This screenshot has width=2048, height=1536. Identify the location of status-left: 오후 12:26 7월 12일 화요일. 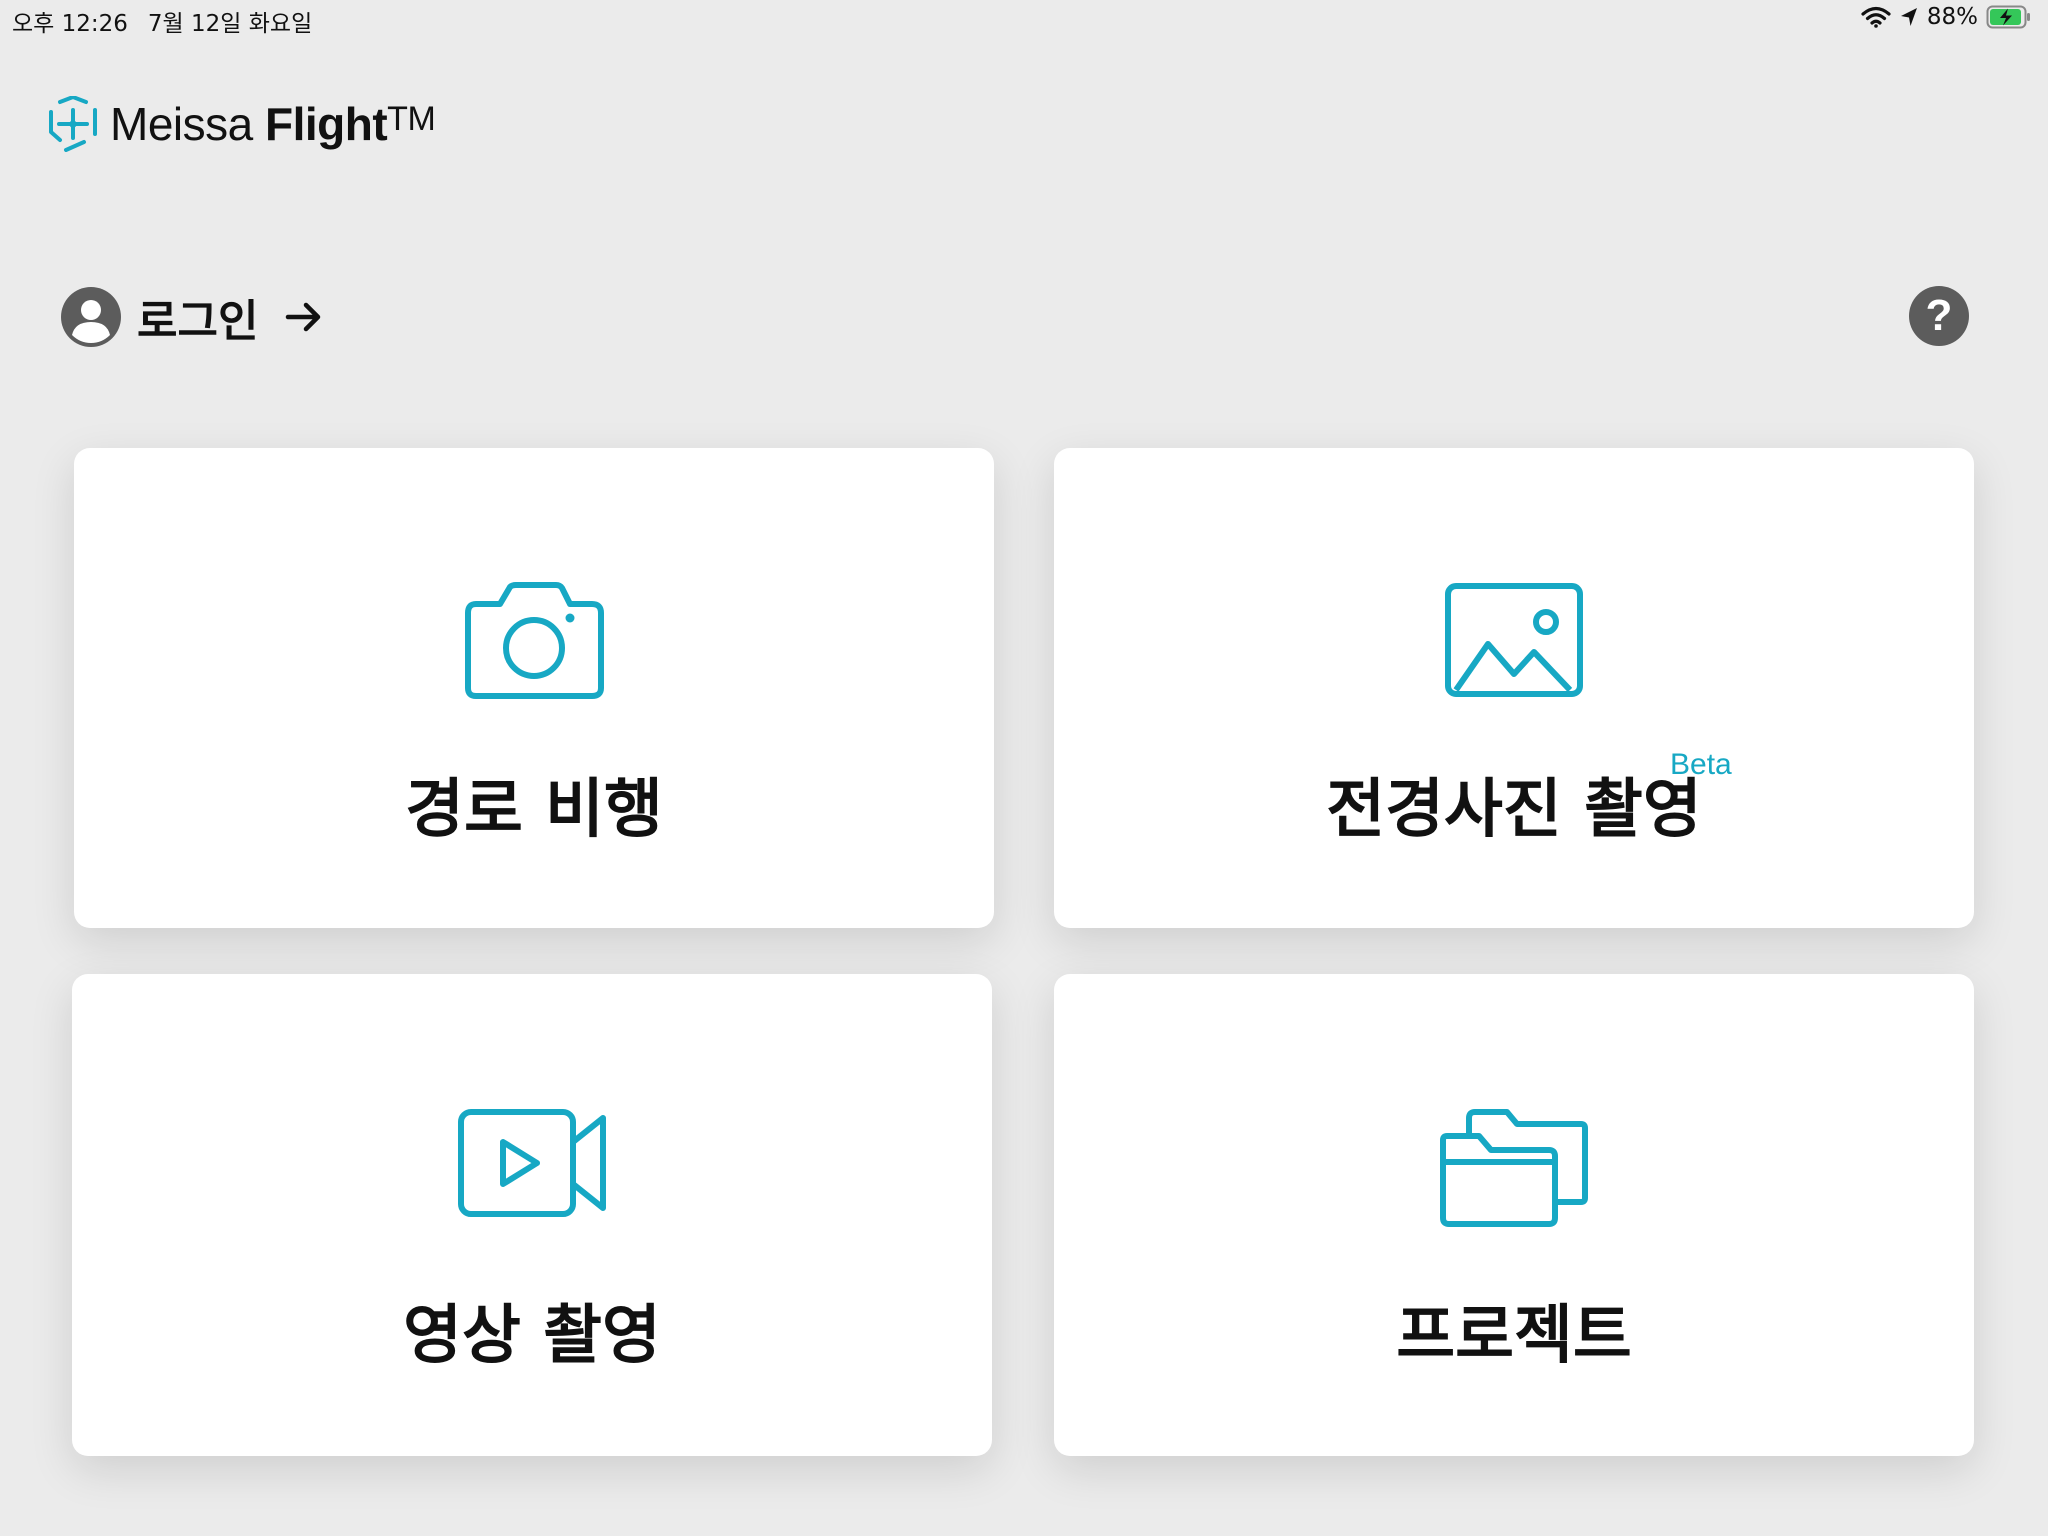
(162, 21).